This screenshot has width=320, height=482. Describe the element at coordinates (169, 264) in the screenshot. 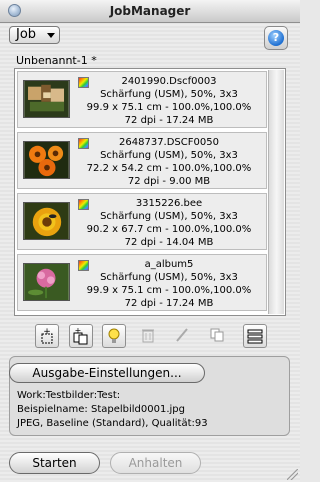

I see `item-name: a_album5` at that location.